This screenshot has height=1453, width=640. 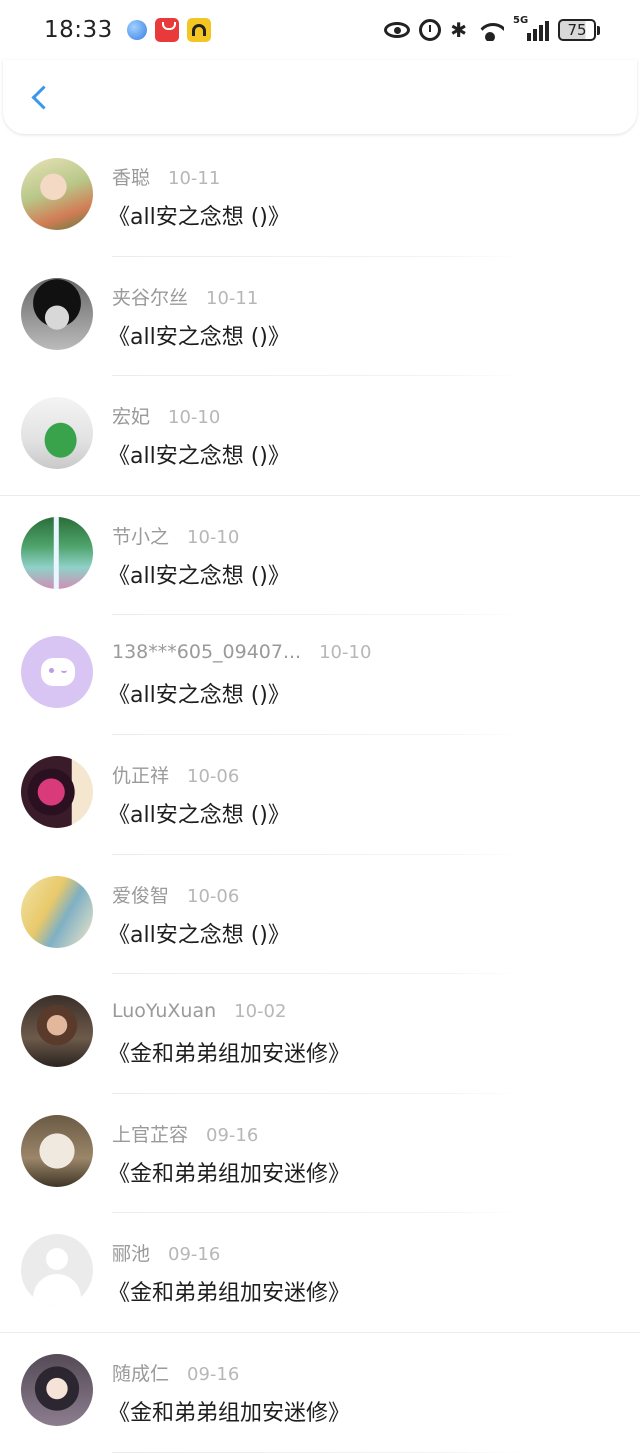 What do you see at coordinates (175, 535) in the screenshot?
I see `item-meta: 节小之 10-10` at bounding box center [175, 535].